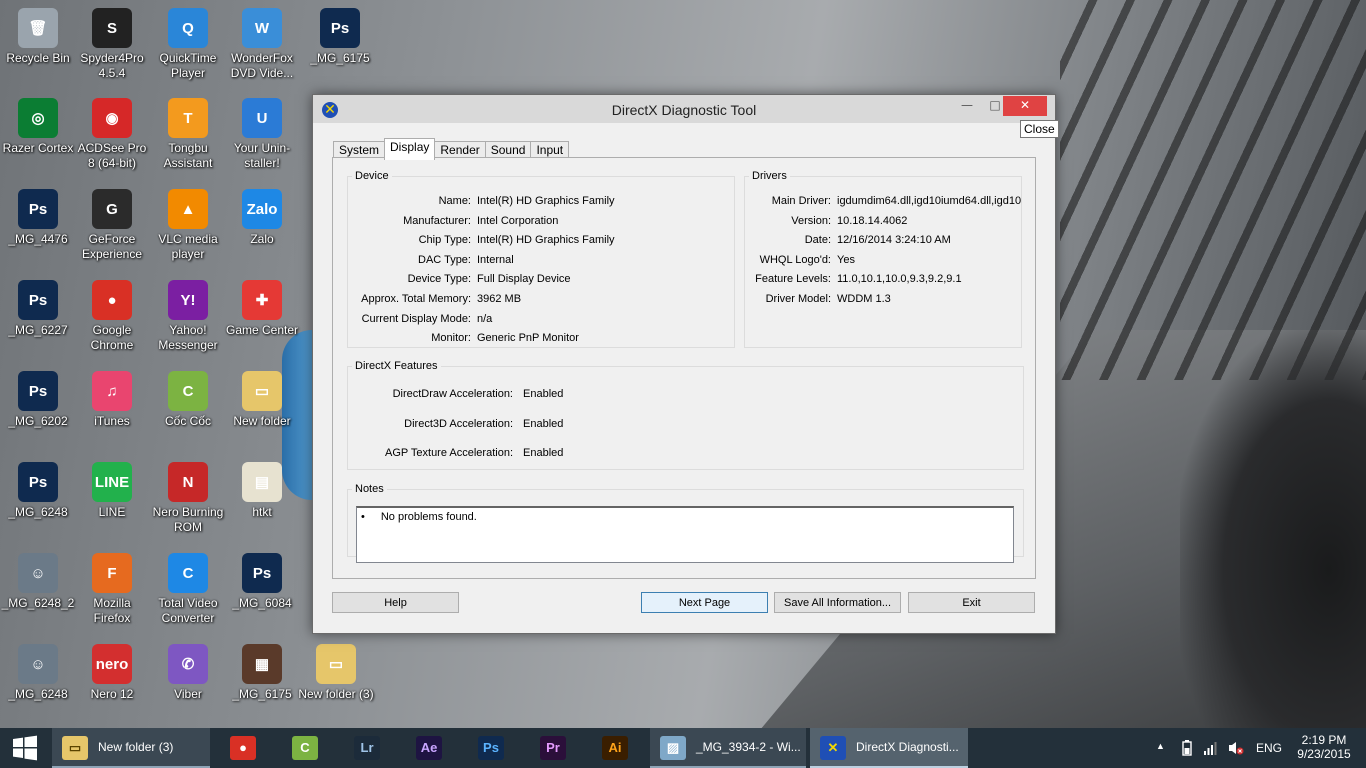 This screenshot has height=768, width=1366. What do you see at coordinates (38, 664) in the screenshot?
I see `mg-6248-icon: ☺` at bounding box center [38, 664].